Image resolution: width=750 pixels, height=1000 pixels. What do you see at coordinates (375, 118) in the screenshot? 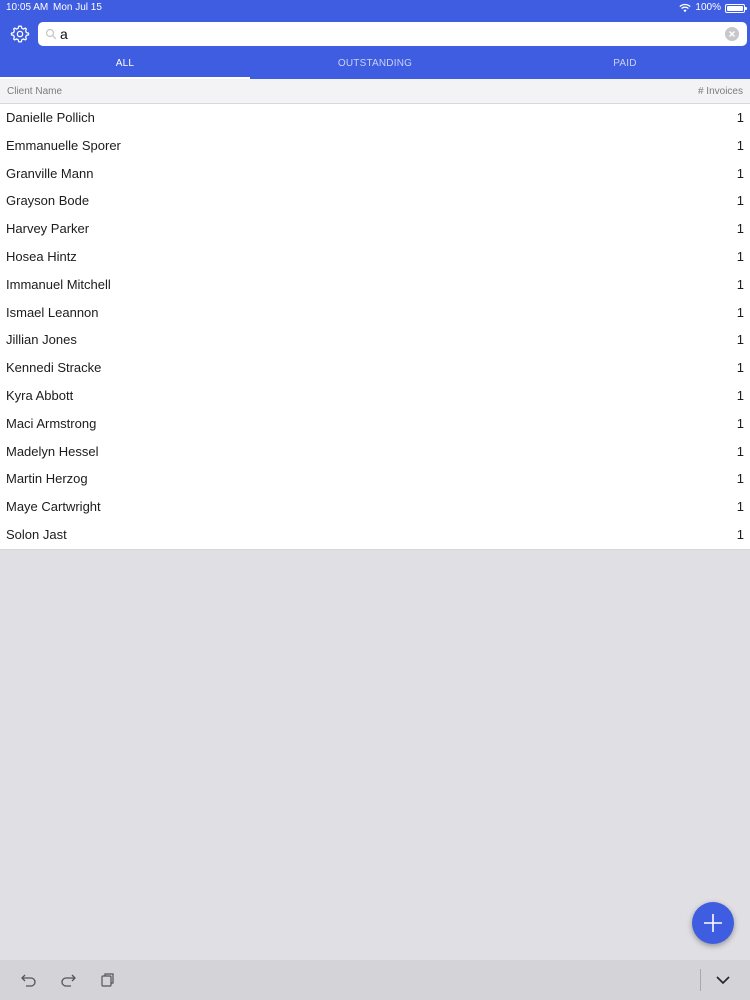
I see `table-row: Danielle Pollich 1` at bounding box center [375, 118].